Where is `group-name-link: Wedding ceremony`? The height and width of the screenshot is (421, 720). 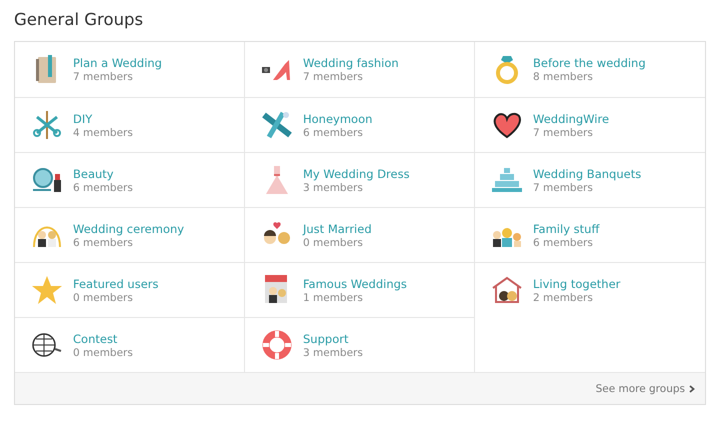 group-name-link: Wedding ceremony is located at coordinates (128, 229).